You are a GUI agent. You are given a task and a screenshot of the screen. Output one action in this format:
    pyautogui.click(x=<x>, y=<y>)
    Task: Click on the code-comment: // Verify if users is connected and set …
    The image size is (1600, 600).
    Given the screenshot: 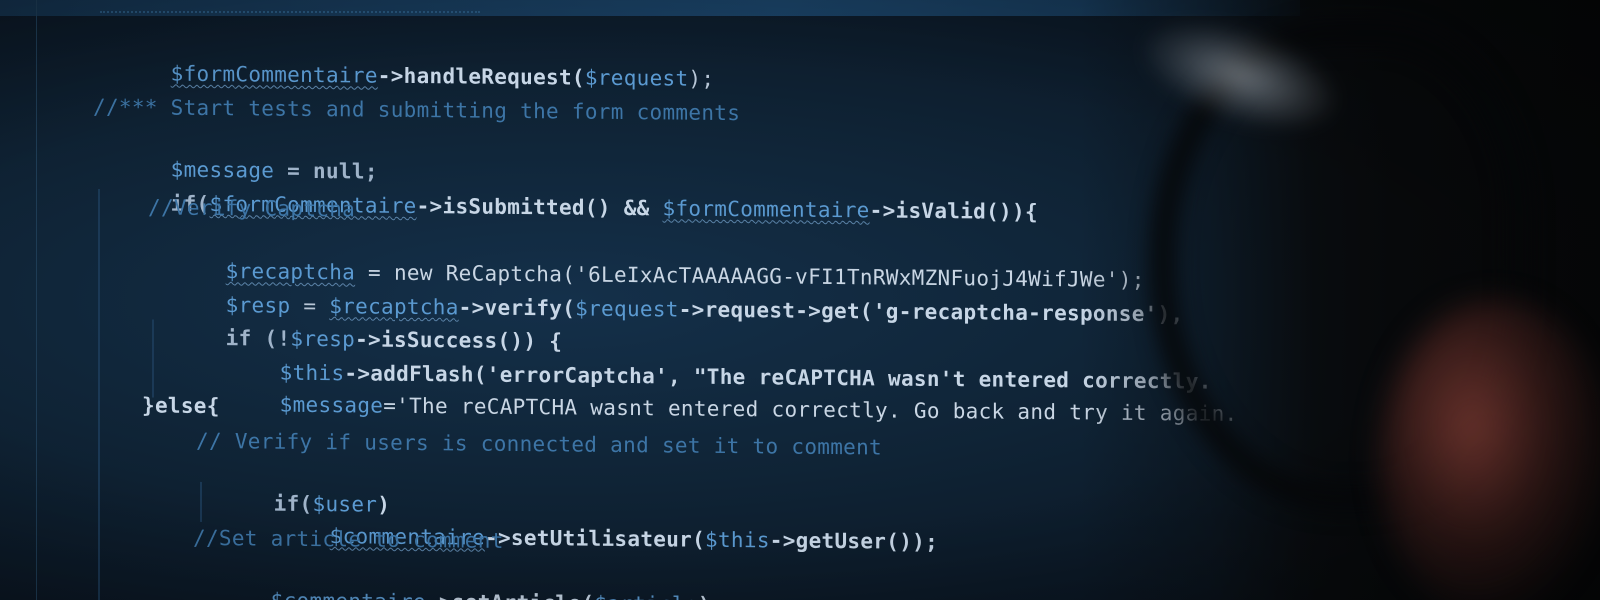 What is the action you would take?
    pyautogui.click(x=539, y=444)
    